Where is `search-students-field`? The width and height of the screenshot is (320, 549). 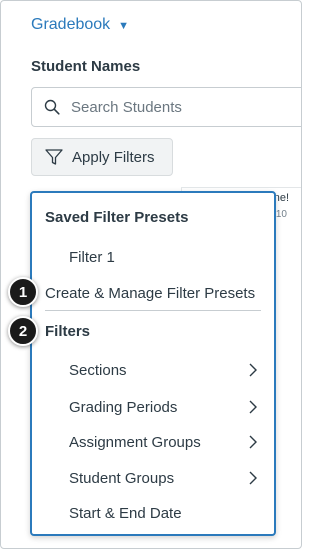
search-students-field is located at coordinates (166, 107).